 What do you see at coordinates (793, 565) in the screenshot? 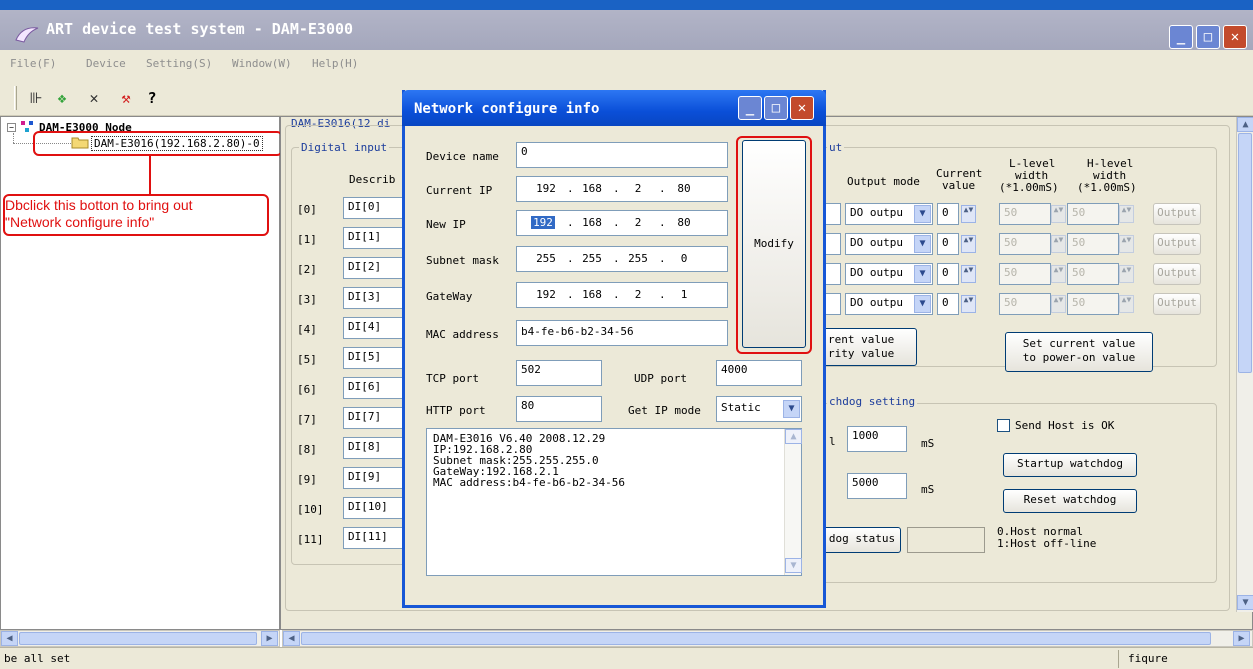
I see `textarea-scroll-down: ▼` at bounding box center [793, 565].